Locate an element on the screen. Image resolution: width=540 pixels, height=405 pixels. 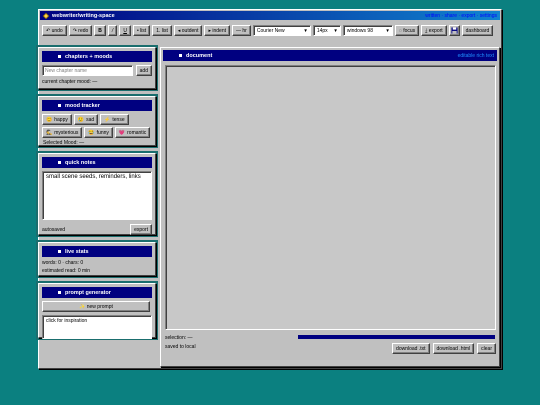
mood-sad-button: 😢 sad is located at coordinates (86, 119).